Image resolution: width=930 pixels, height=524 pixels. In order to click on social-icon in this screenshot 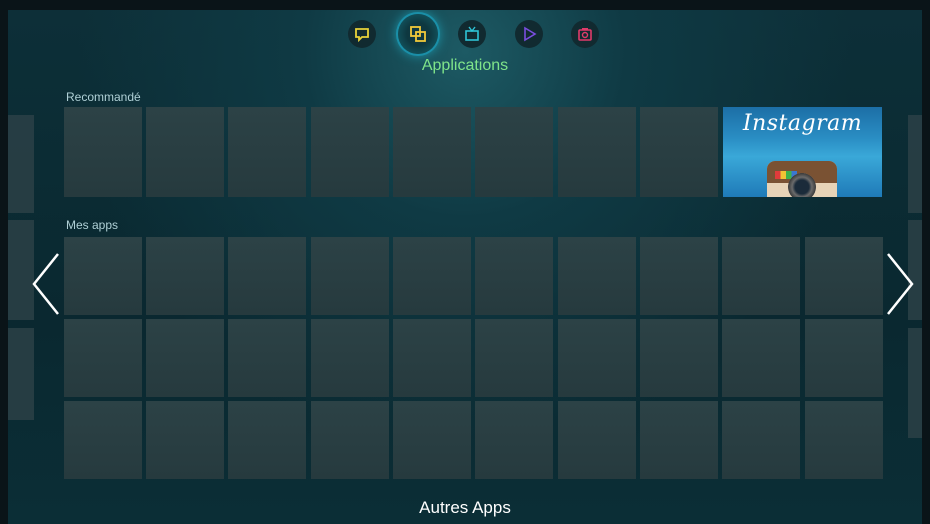, I will do `click(362, 35)`.